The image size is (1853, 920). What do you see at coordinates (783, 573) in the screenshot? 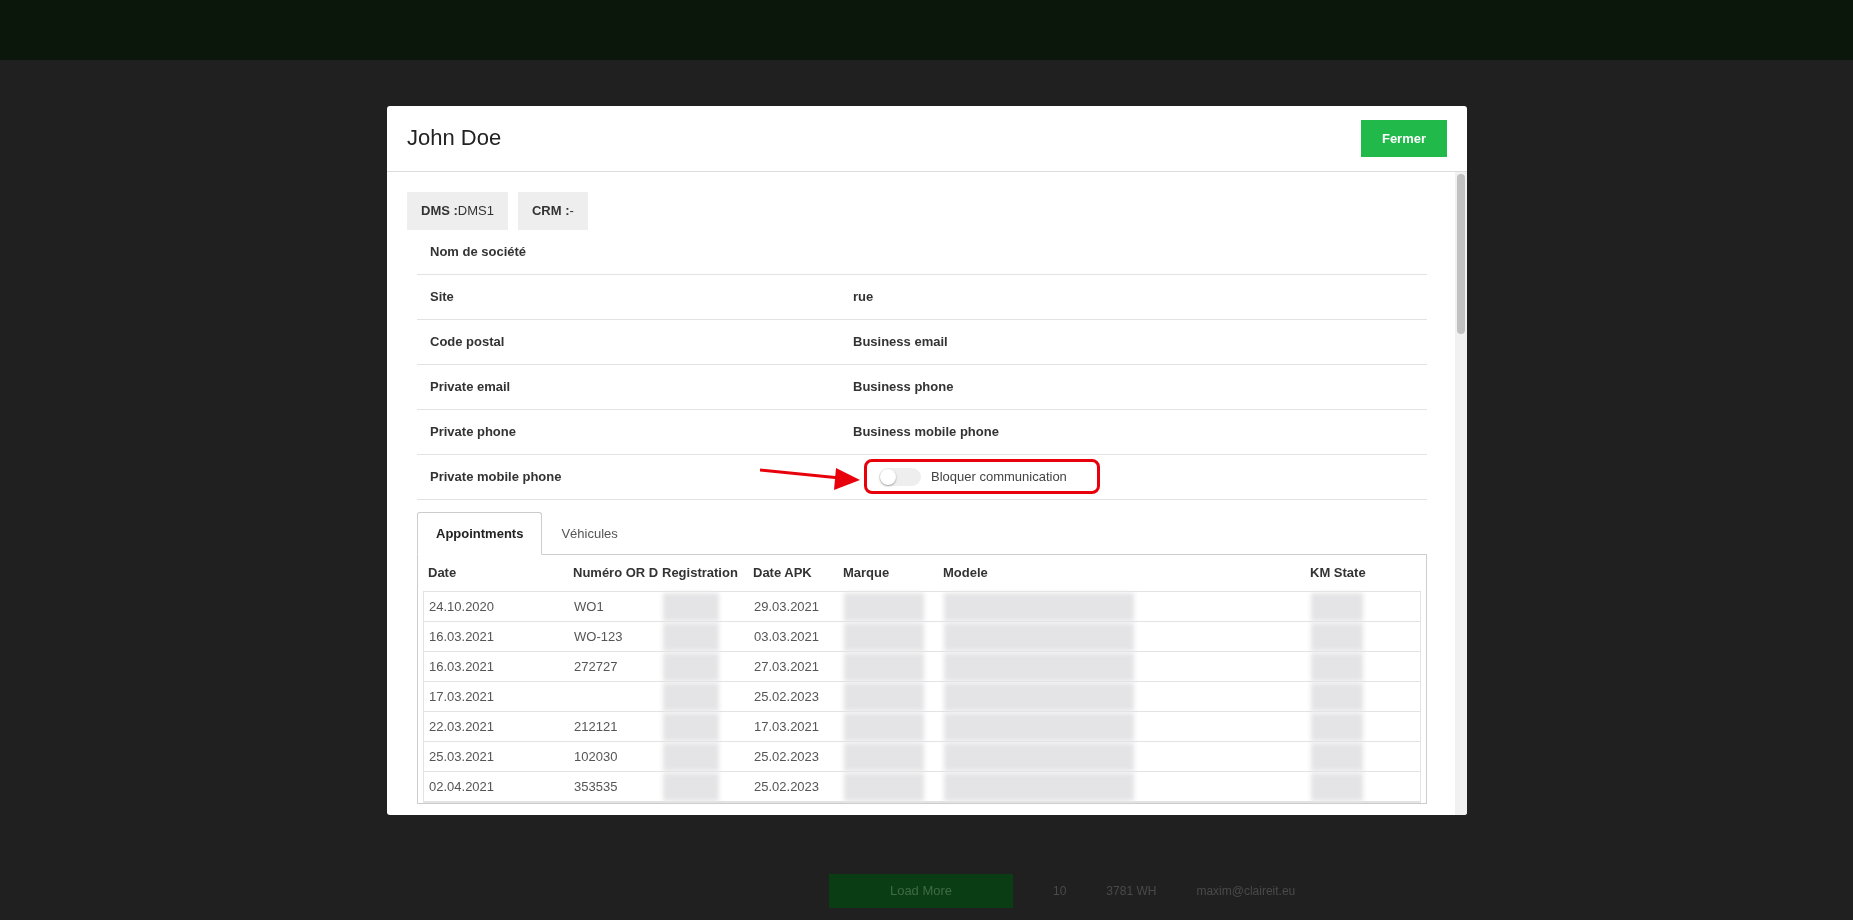
I see `column-header: Date APK` at bounding box center [783, 573].